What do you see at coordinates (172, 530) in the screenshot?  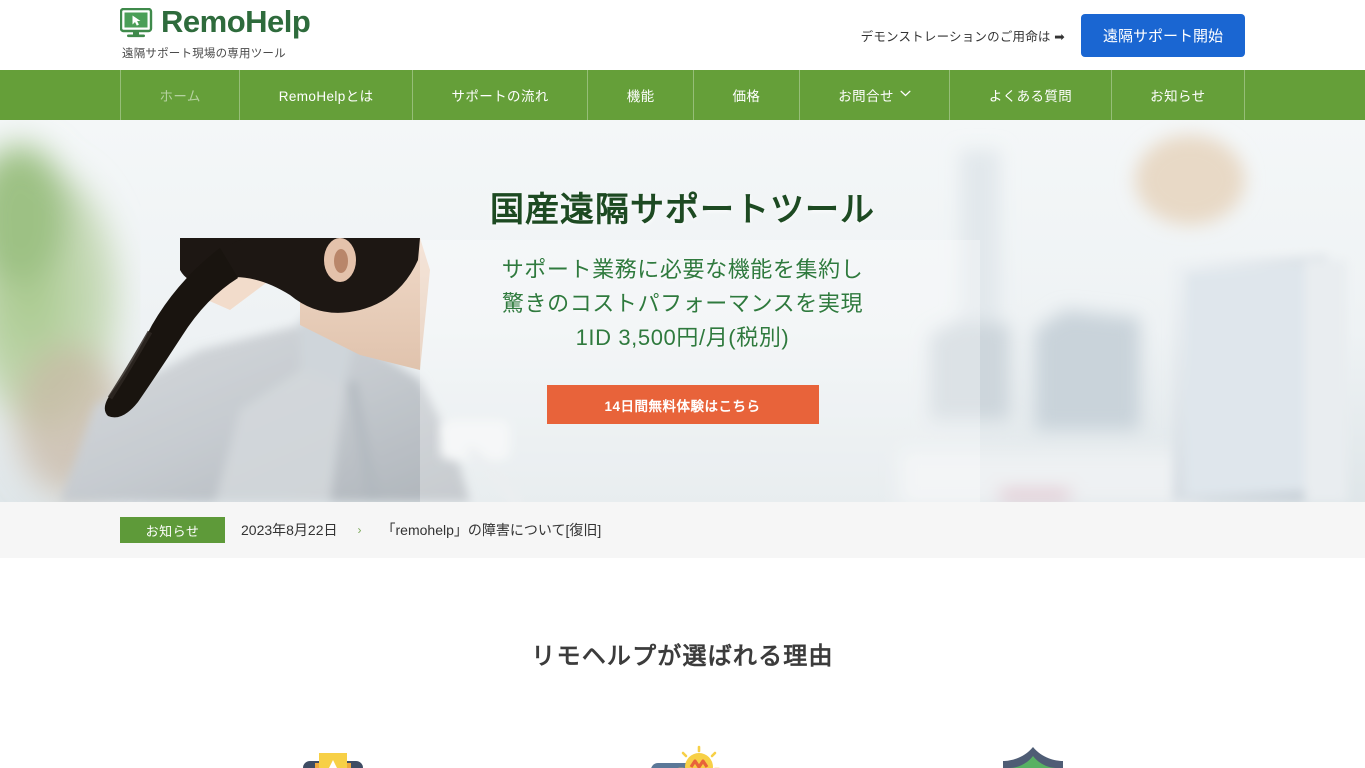 I see `news-badge: お知らせ` at bounding box center [172, 530].